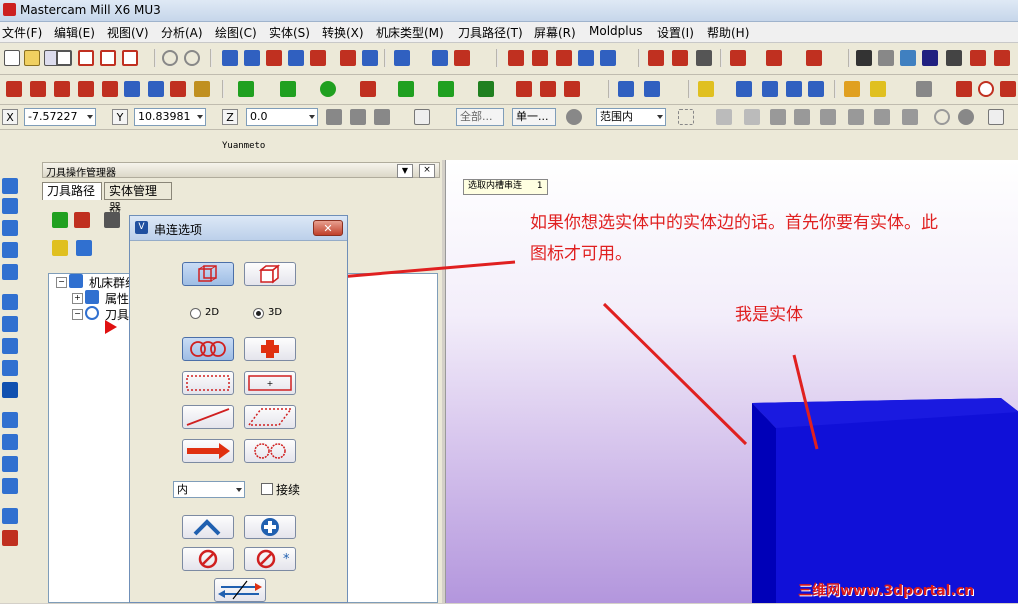  I want to click on undo-icon, so click(170, 58).